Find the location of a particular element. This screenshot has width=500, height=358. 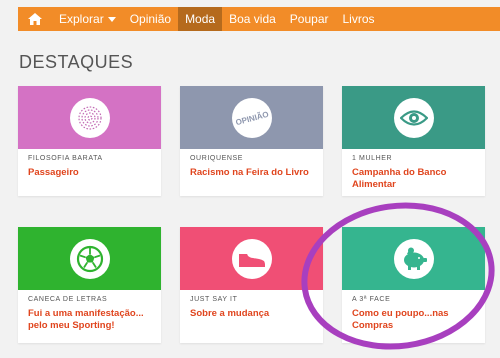

eye-icon is located at coordinates (413, 117).